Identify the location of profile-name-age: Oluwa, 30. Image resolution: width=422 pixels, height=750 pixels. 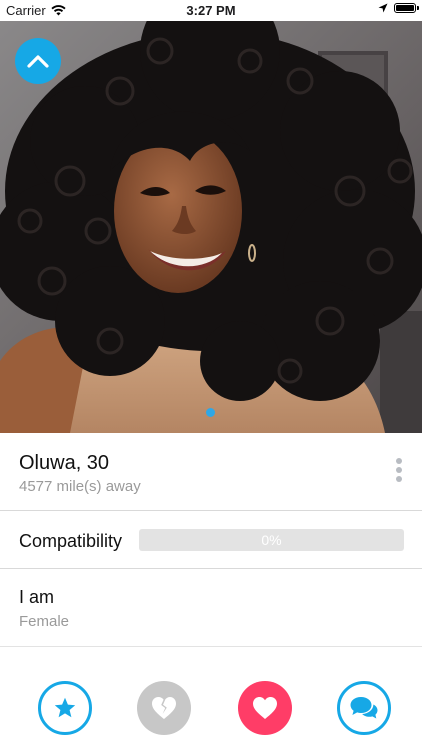
(64, 463).